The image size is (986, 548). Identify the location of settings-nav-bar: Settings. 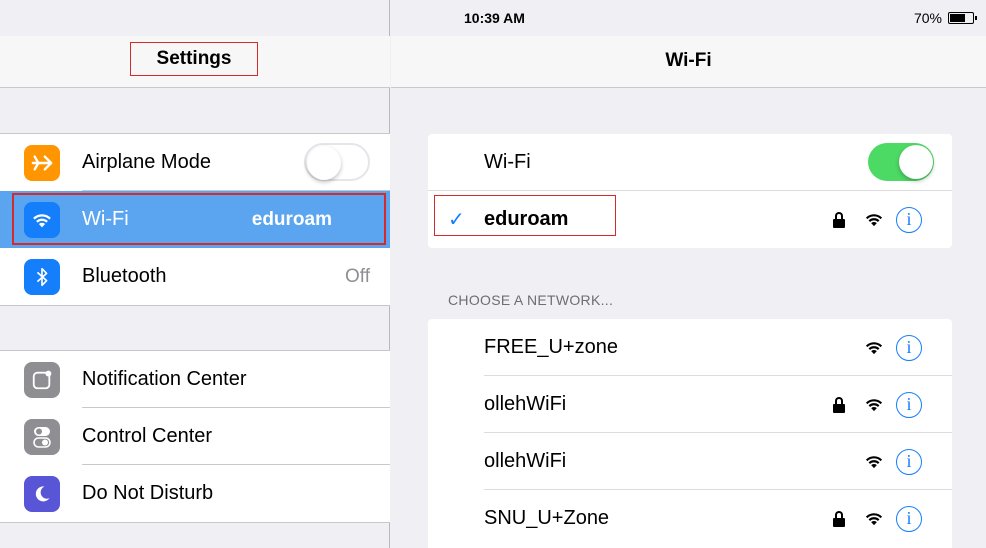
(195, 62).